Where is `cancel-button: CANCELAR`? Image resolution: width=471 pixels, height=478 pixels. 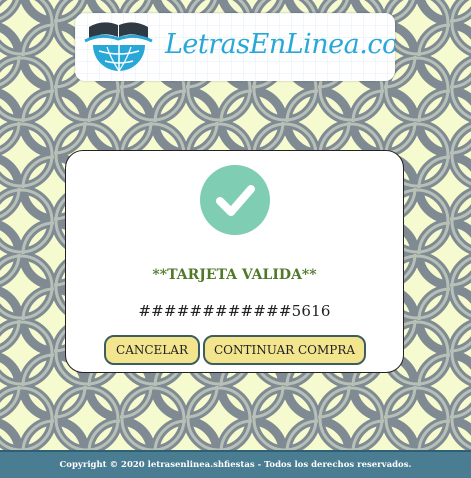 cancel-button: CANCELAR is located at coordinates (152, 350).